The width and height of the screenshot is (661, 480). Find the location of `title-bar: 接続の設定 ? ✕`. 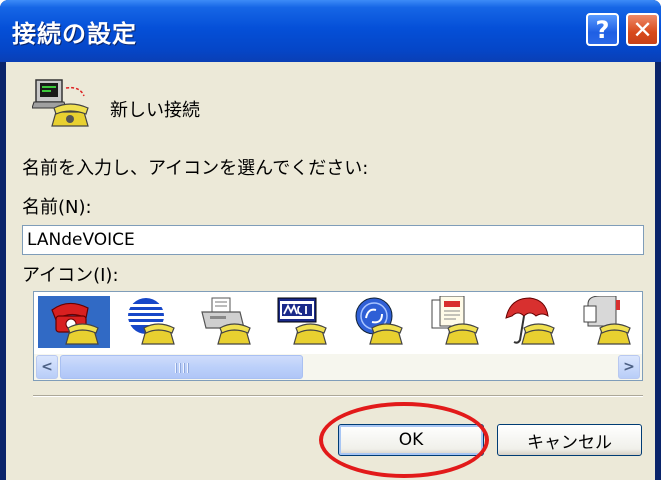

title-bar: 接続の設定 ? ✕ is located at coordinates (330, 31).